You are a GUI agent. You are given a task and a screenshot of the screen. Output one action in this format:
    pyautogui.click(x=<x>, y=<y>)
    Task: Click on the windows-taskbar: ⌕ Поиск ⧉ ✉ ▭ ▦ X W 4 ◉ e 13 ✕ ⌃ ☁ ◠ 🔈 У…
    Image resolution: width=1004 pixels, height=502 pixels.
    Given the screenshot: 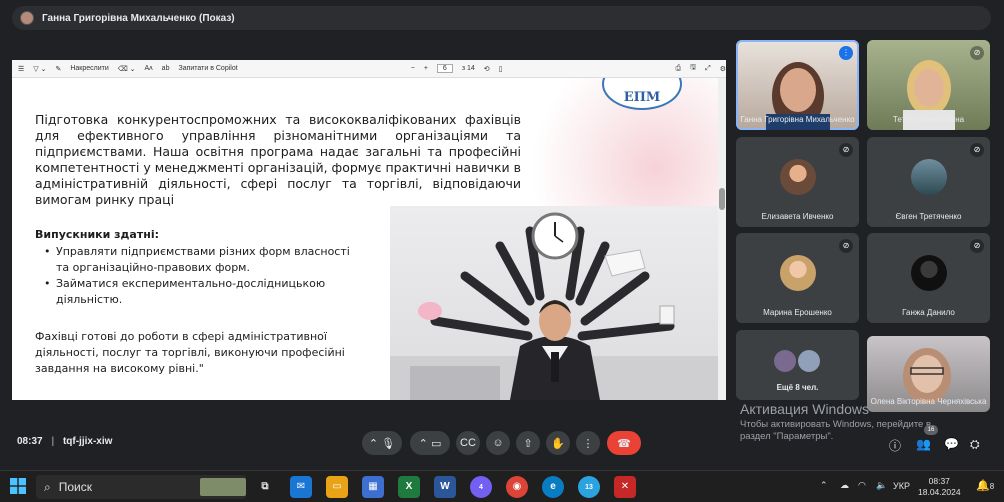 What is the action you would take?
    pyautogui.click(x=502, y=486)
    